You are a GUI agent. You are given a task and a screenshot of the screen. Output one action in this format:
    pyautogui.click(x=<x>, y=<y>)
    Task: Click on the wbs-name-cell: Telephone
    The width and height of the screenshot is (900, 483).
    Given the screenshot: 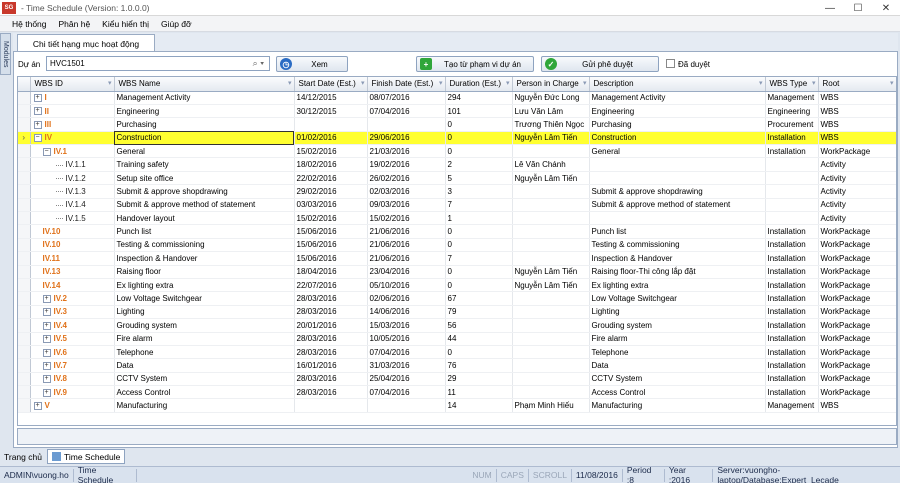 What is the action you would take?
    pyautogui.click(x=204, y=352)
    